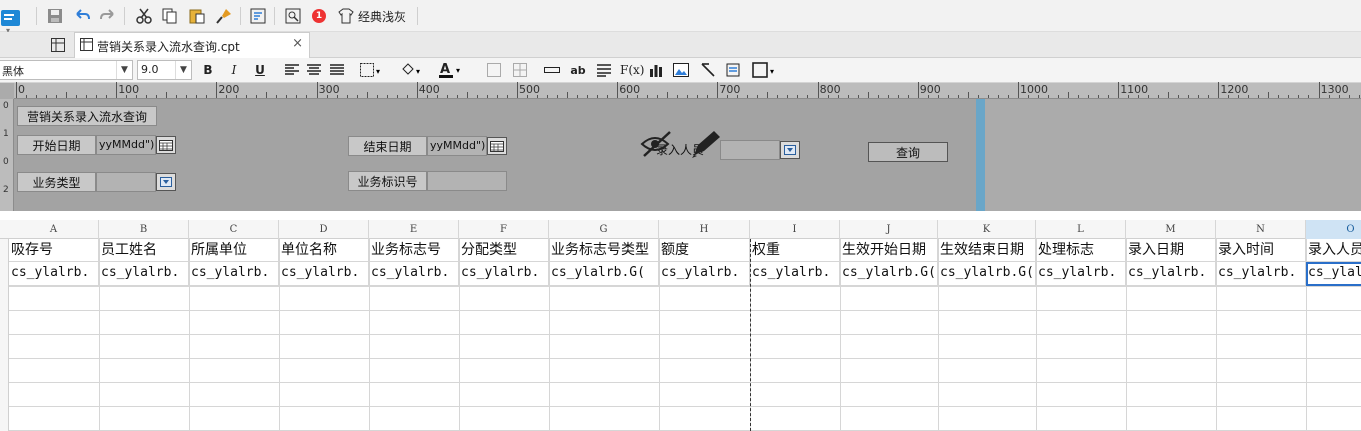 The height and width of the screenshot is (431, 1361). What do you see at coordinates (66, 70) in the screenshot?
I see `font-name-select: 黑体 ▼` at bounding box center [66, 70].